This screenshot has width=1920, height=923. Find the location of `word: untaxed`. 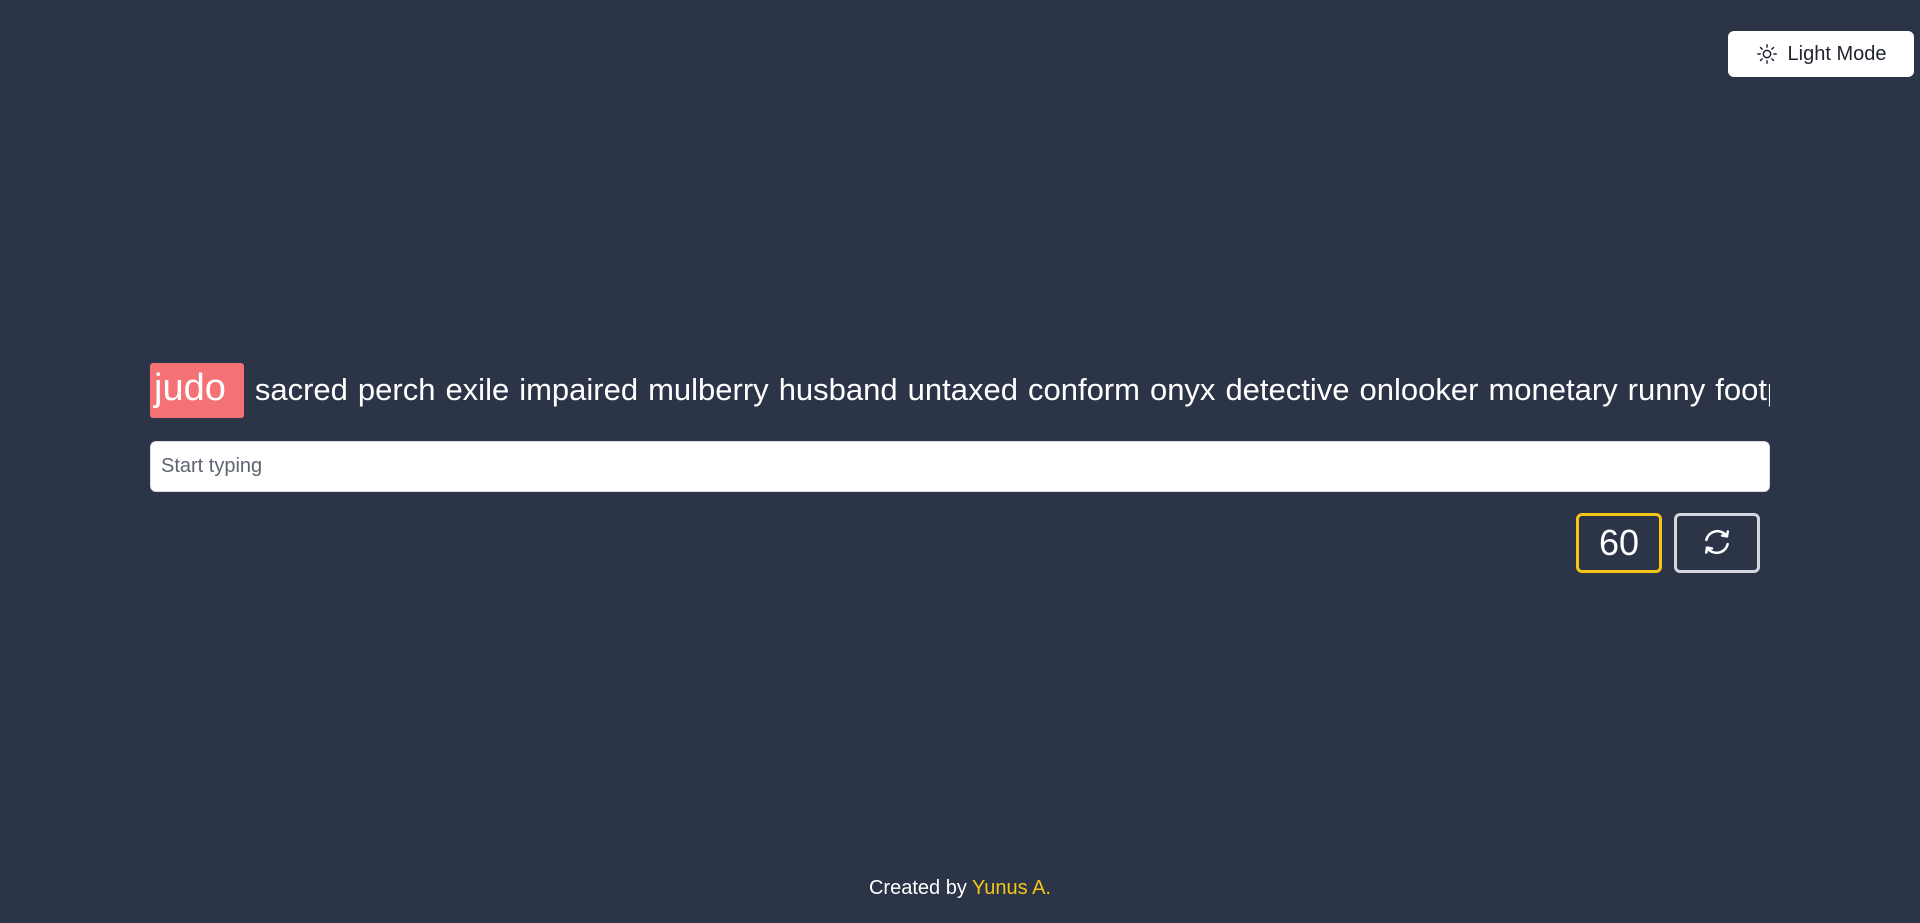

word: untaxed is located at coordinates (962, 389).